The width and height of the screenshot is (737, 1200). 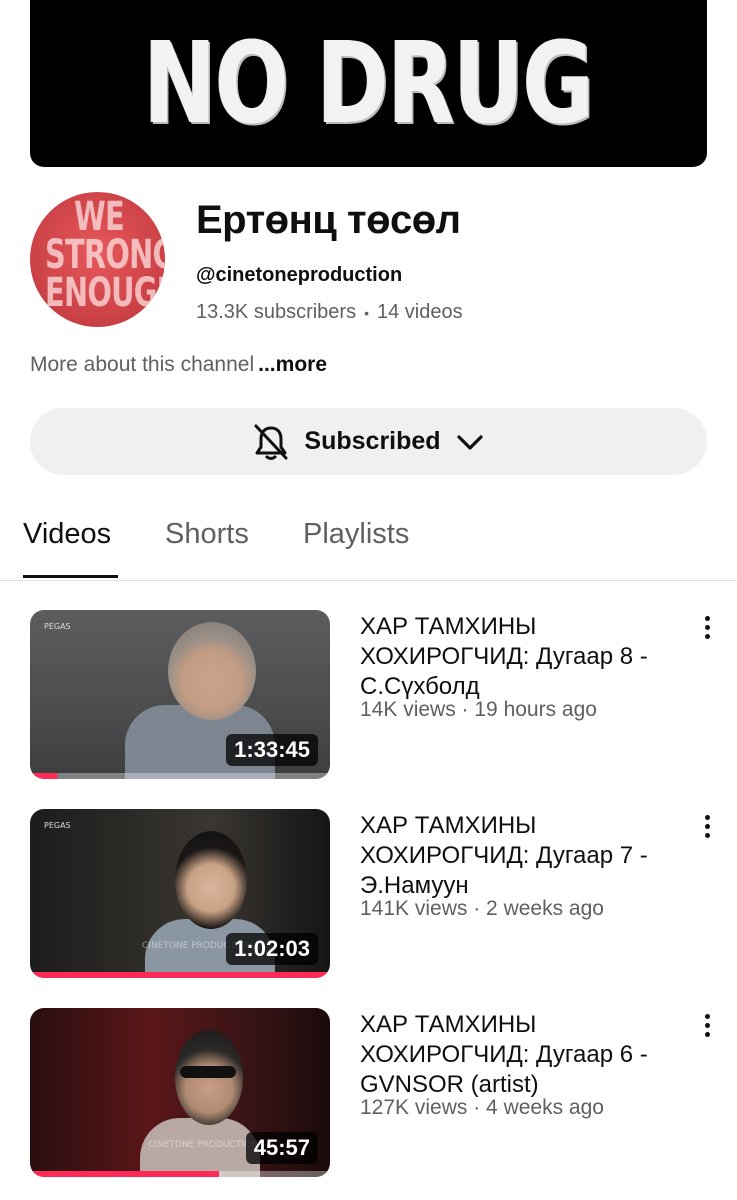 I want to click on banner-text: NO DRUG, so click(x=369, y=83).